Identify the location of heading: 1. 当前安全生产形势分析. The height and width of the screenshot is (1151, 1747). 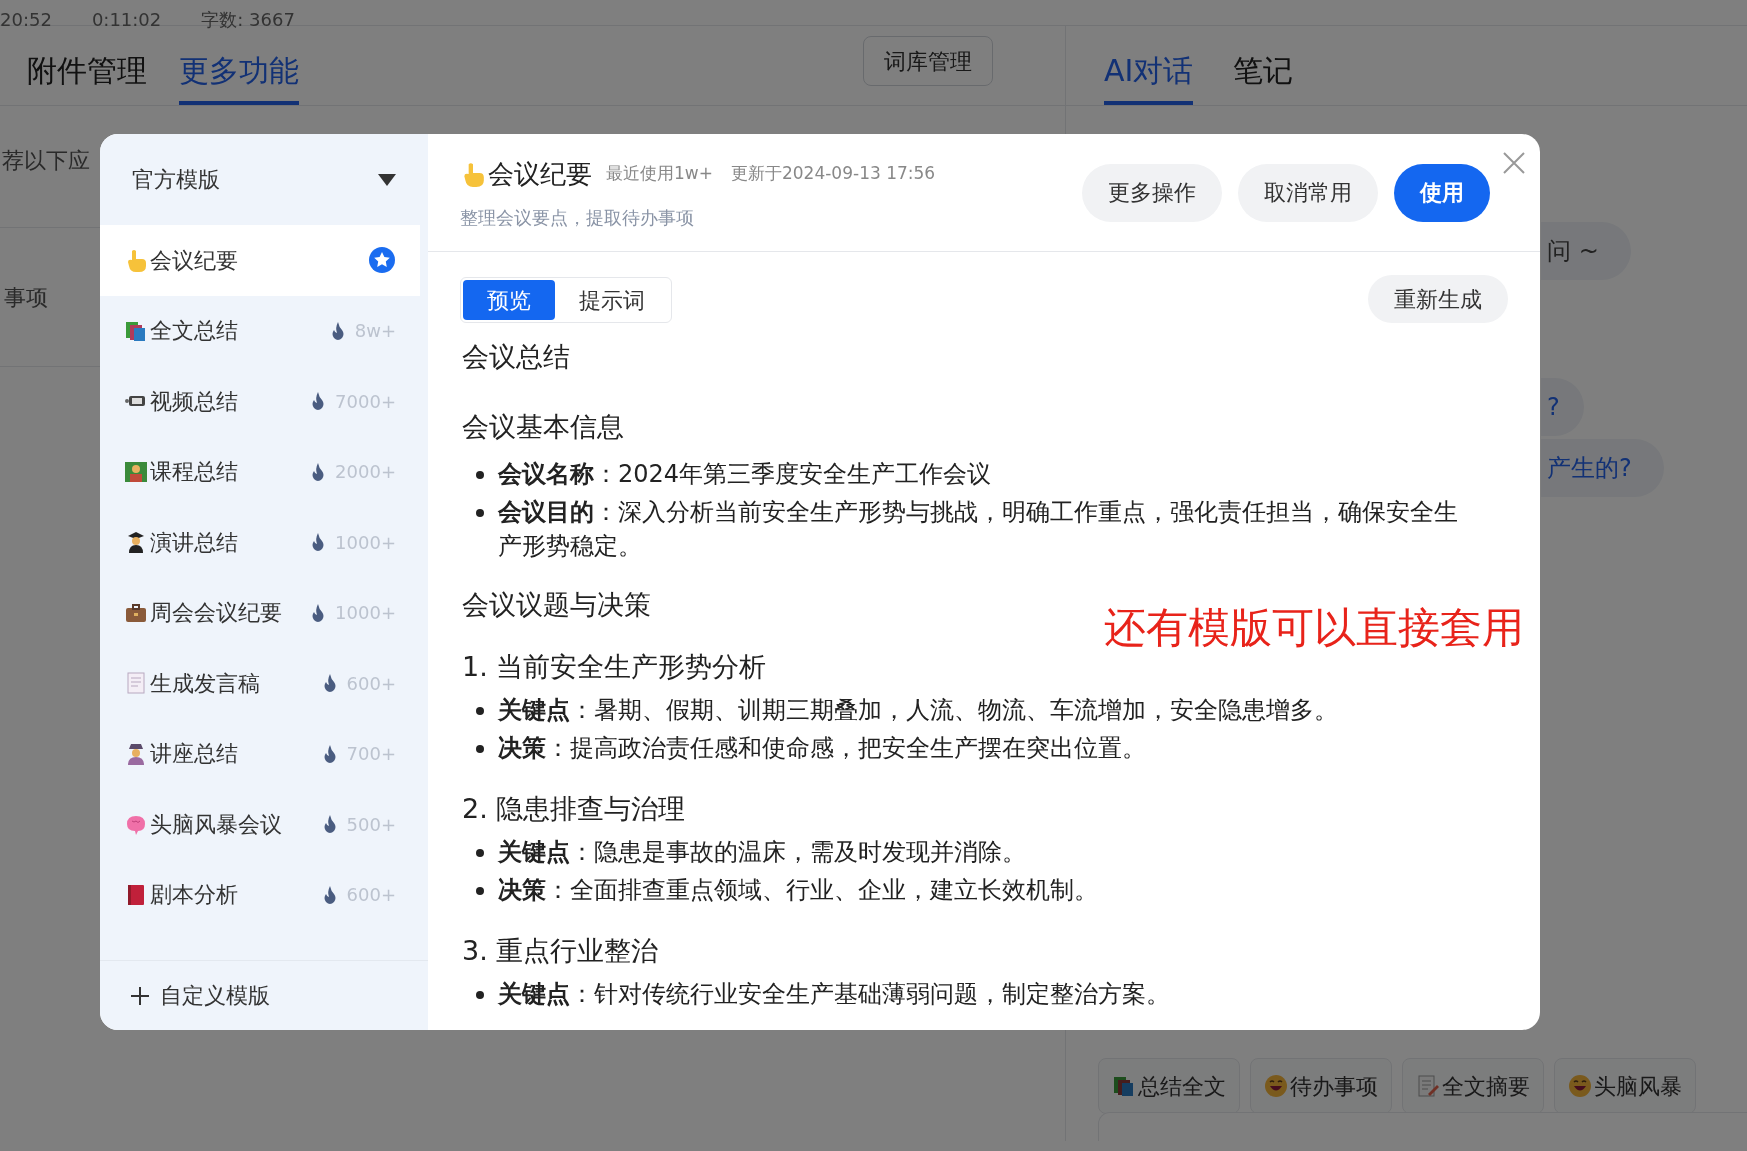
(614, 667).